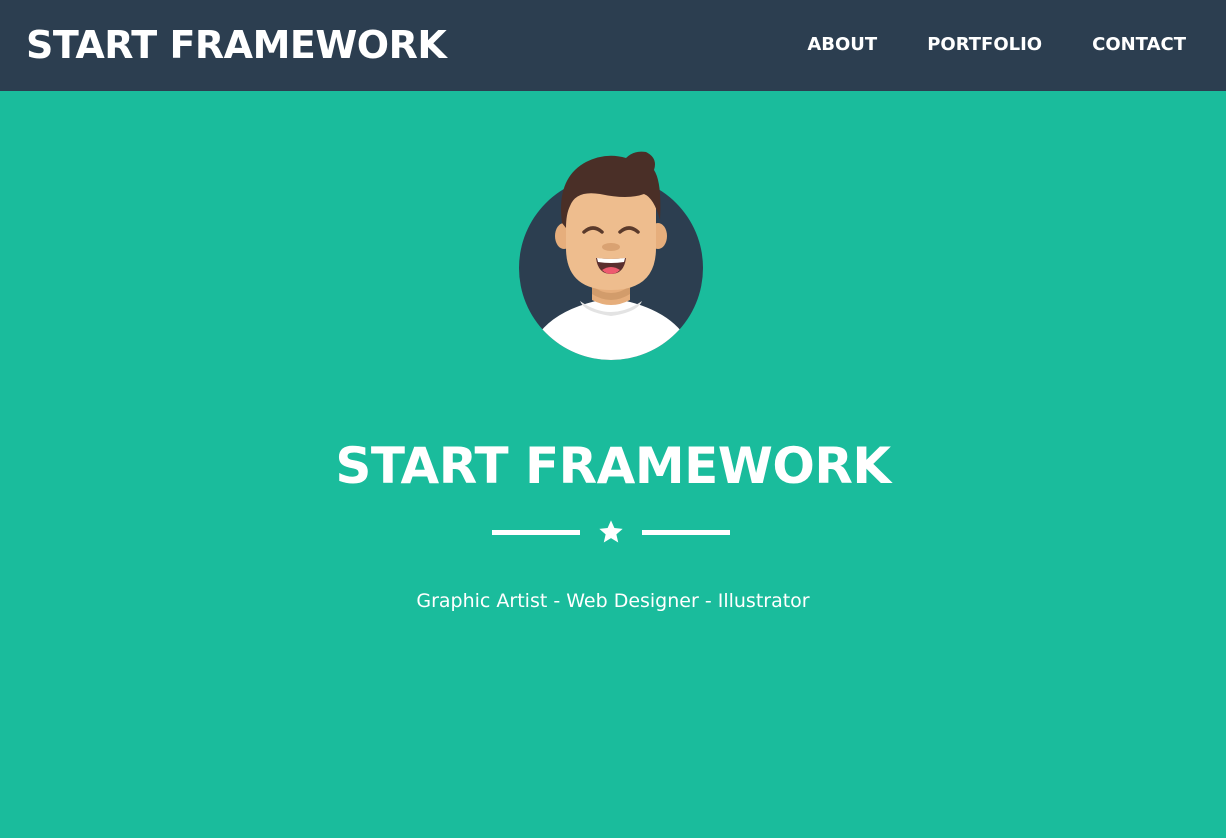  What do you see at coordinates (611, 255) in the screenshot?
I see `avatar-illustration` at bounding box center [611, 255].